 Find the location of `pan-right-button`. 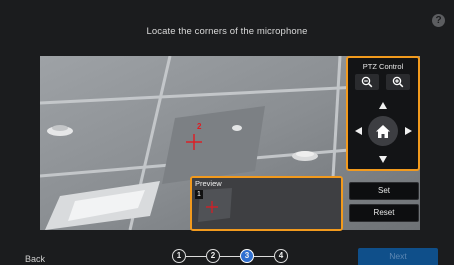

pan-right-button is located at coordinates (408, 131).